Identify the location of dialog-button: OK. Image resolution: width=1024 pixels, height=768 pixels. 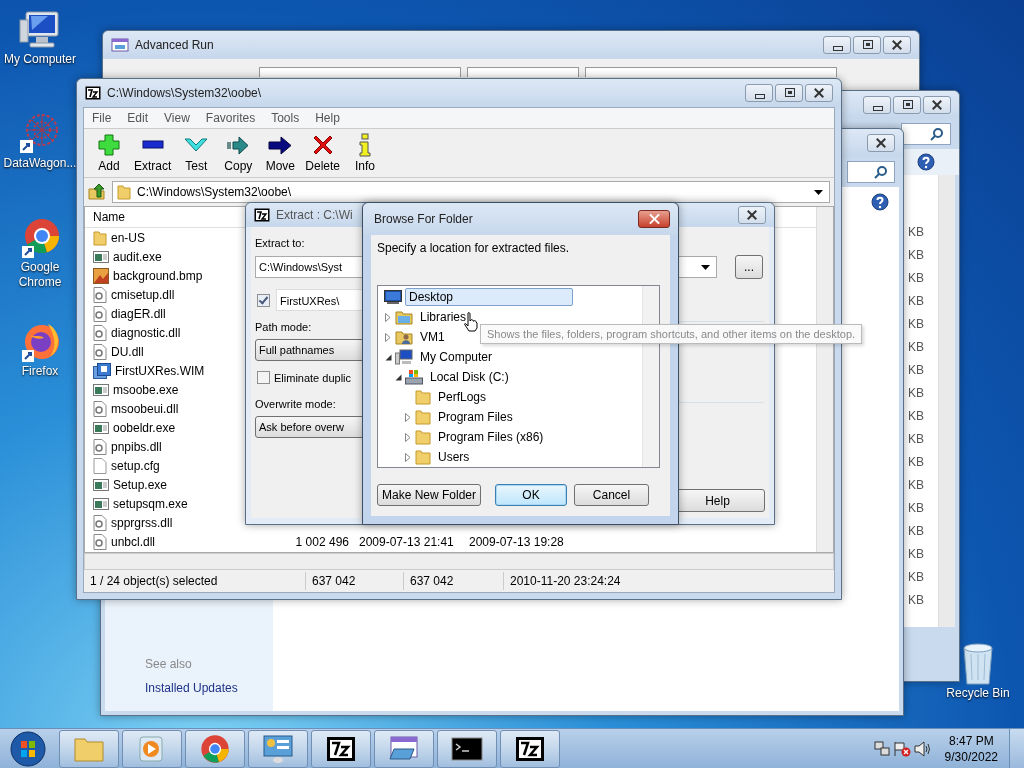
(531, 495).